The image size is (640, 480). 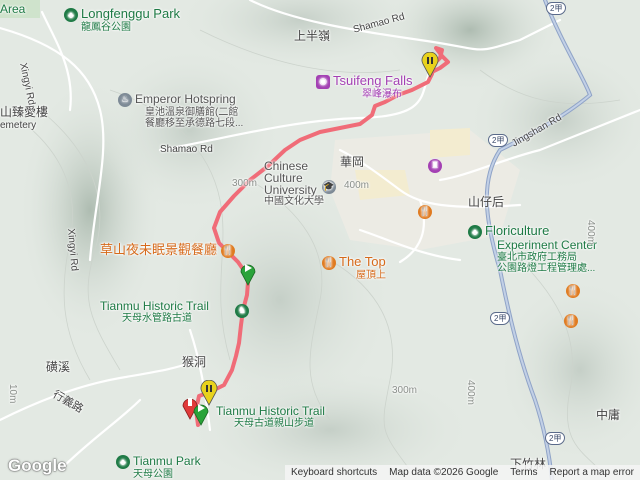 What do you see at coordinates (430, 65) in the screenshot?
I see `yellow-waypoint-marker` at bounding box center [430, 65].